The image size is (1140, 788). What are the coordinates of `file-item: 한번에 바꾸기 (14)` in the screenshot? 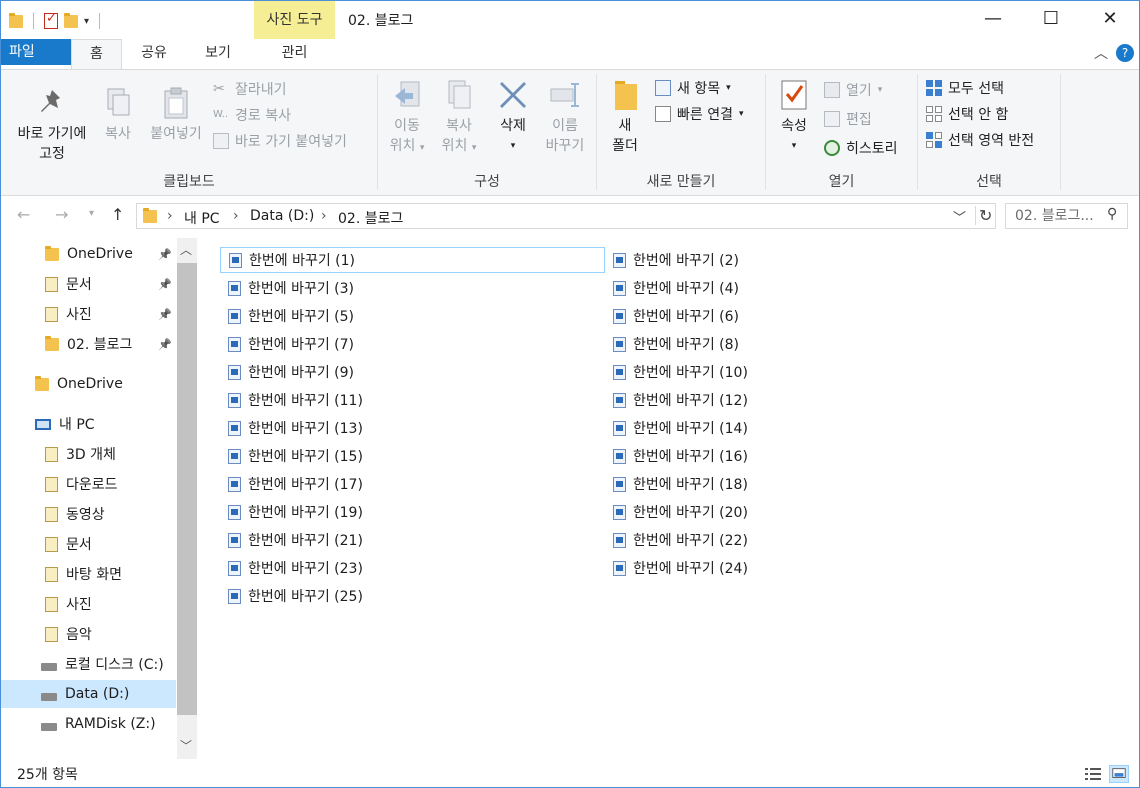 It's located at (755, 428).